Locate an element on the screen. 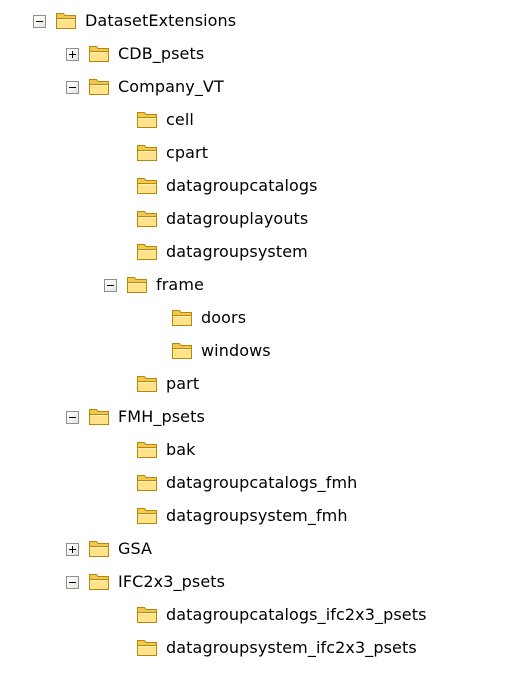 The width and height of the screenshot is (506, 681). tree-node-label: bak is located at coordinates (181, 449).